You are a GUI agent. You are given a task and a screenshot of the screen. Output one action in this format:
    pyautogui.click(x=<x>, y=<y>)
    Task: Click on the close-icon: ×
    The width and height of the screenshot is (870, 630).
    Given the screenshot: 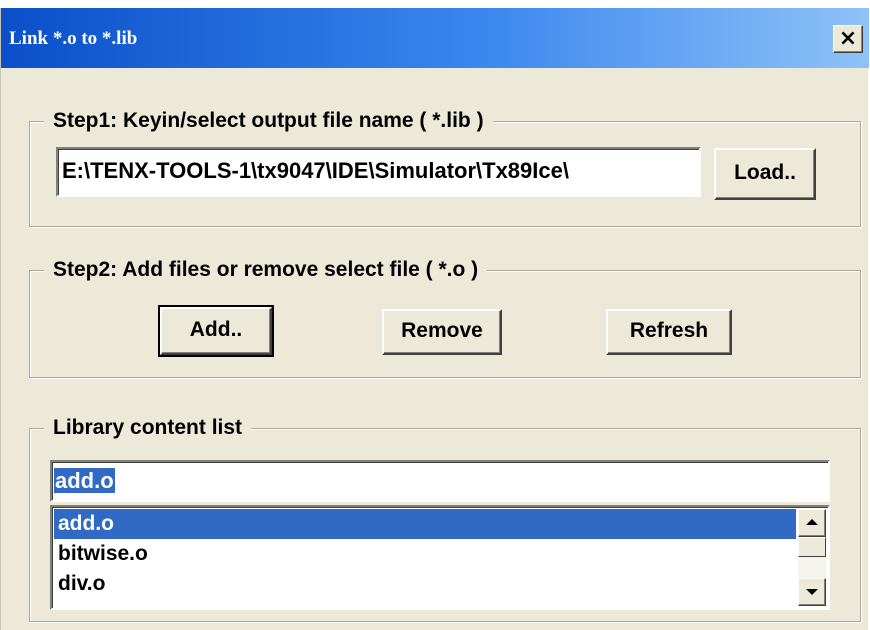 What is the action you would take?
    pyautogui.click(x=848, y=38)
    